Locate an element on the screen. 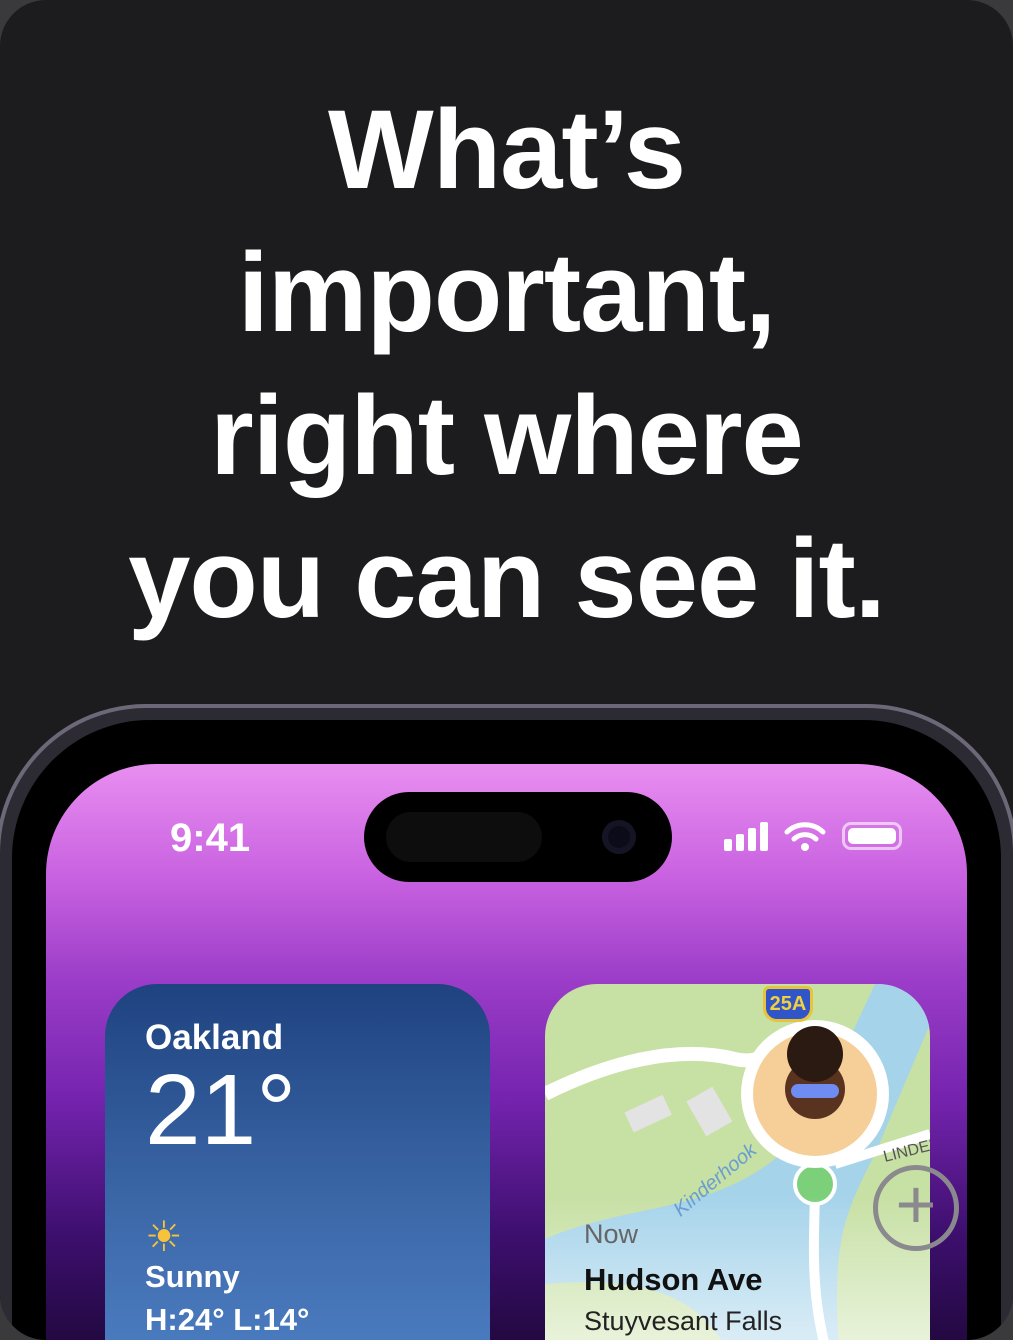 The height and width of the screenshot is (1340, 1013). weather-city: Oakland is located at coordinates (214, 1037).